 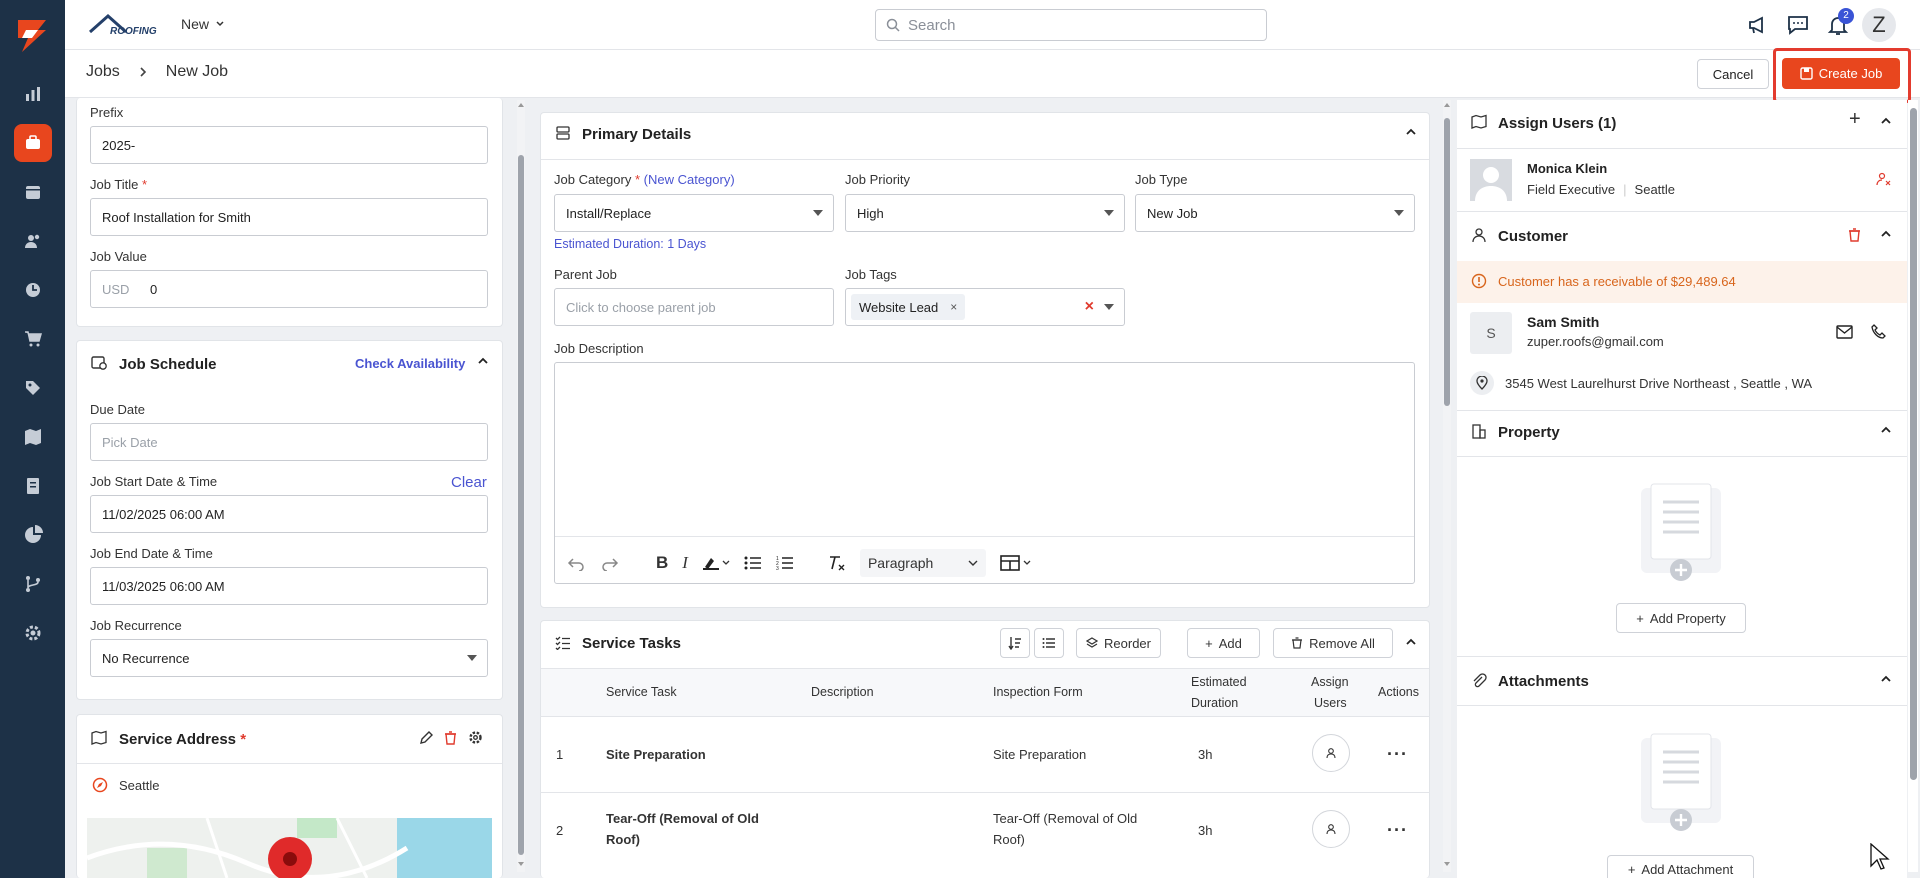 I want to click on calendar-clock-icon, so click(x=99, y=363).